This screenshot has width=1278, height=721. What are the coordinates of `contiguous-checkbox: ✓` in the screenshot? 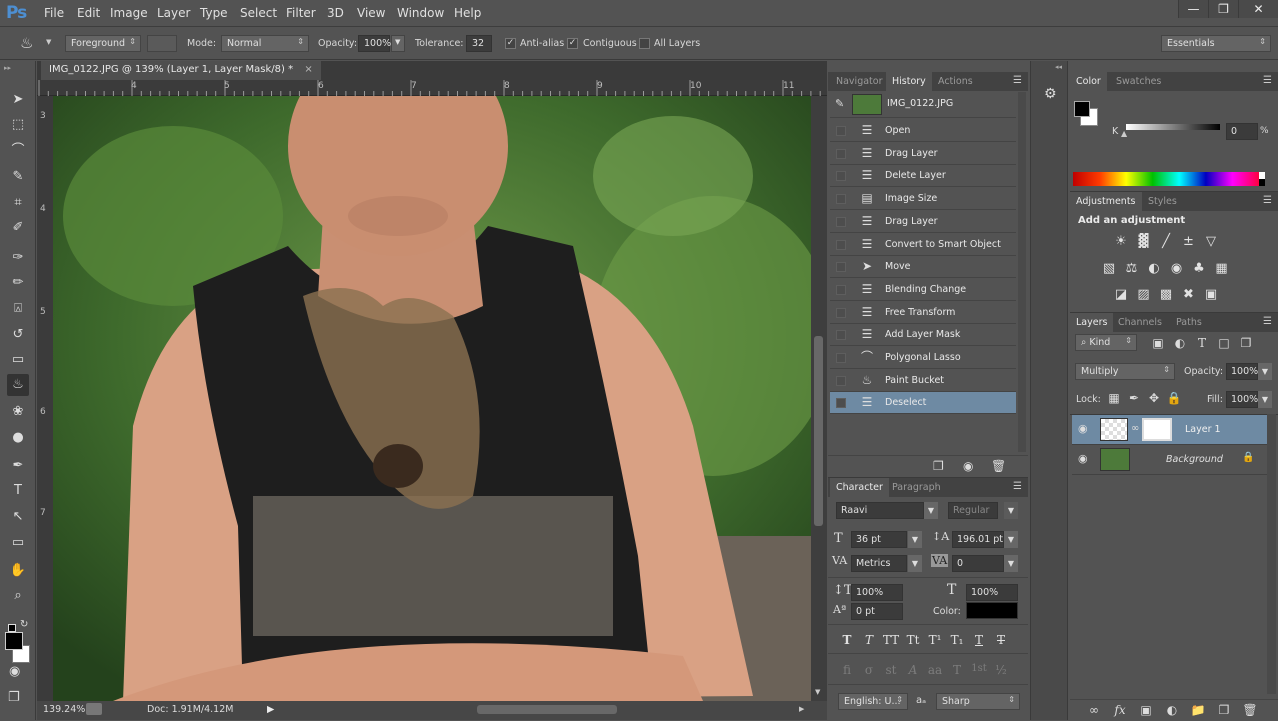 It's located at (572, 43).